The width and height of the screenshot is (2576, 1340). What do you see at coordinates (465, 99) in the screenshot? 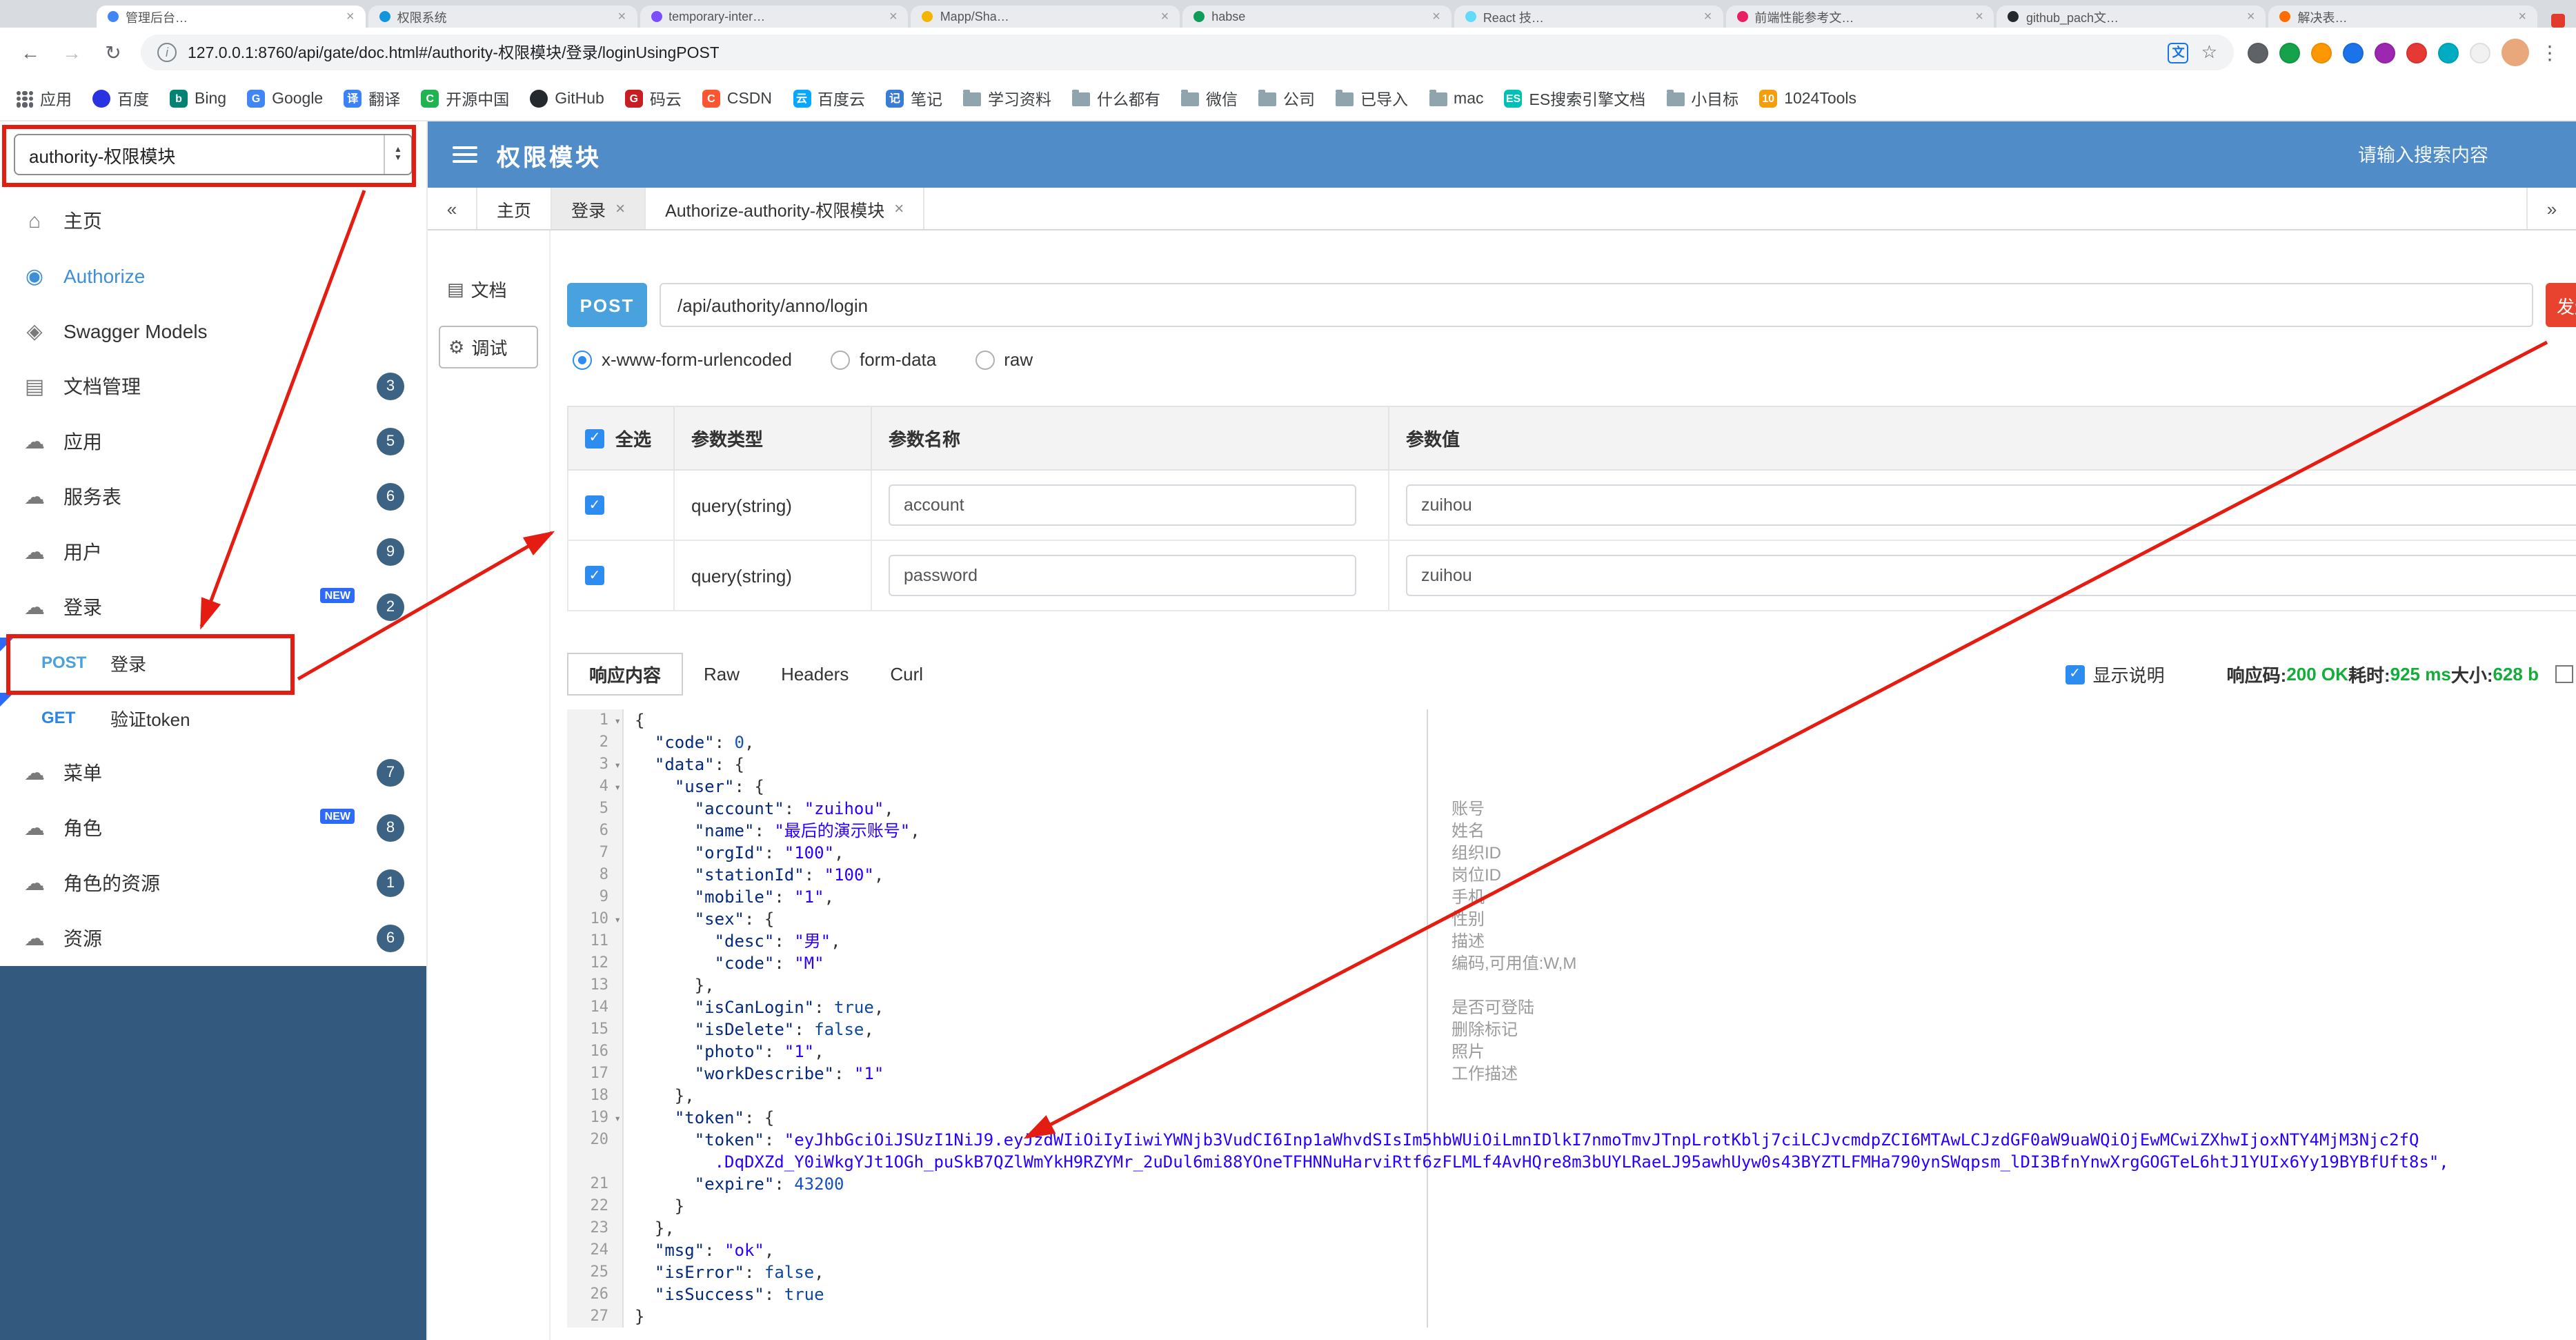
I see `bookmark-item: C 开源中国` at bounding box center [465, 99].